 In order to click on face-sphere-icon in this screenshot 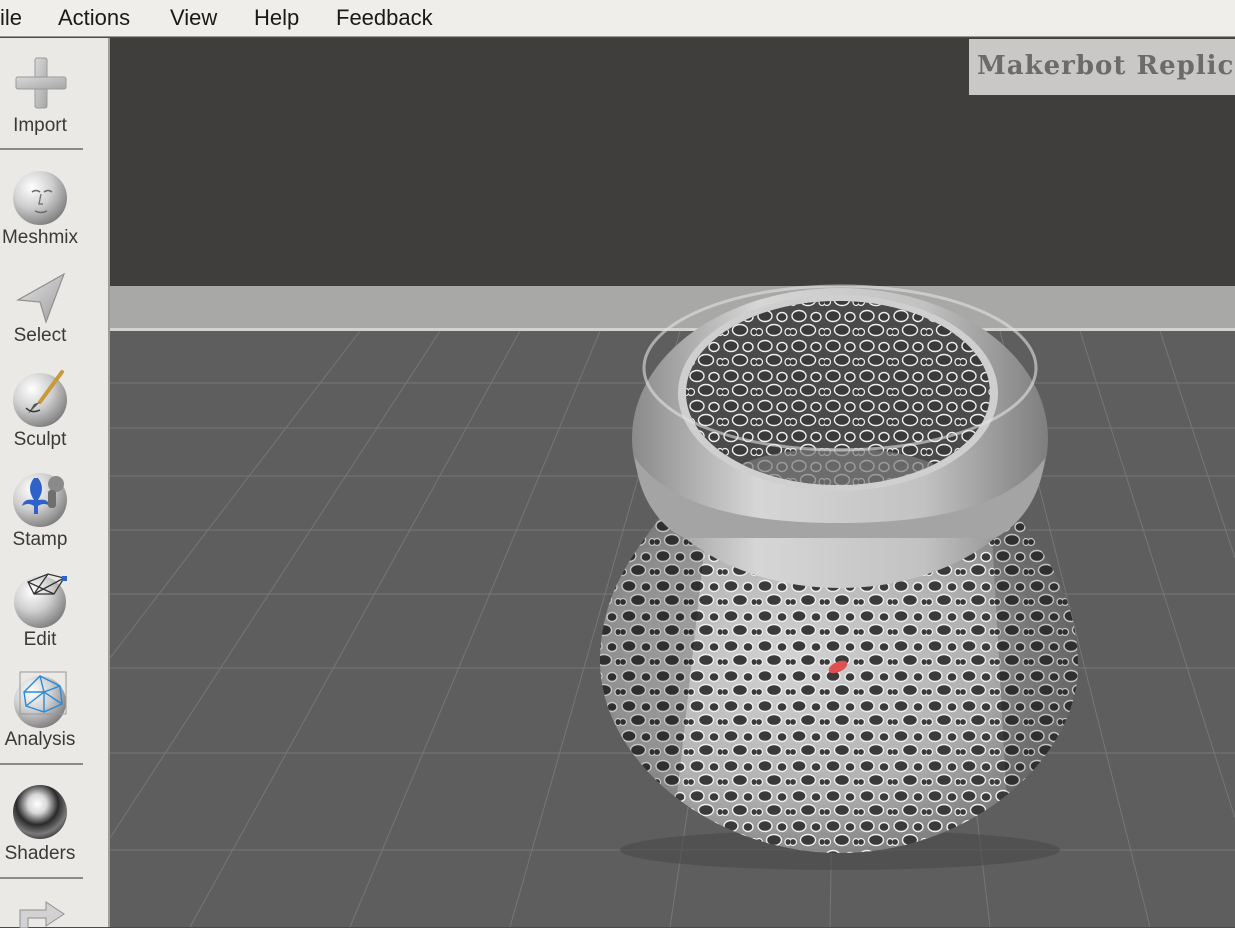, I will do `click(40, 198)`.